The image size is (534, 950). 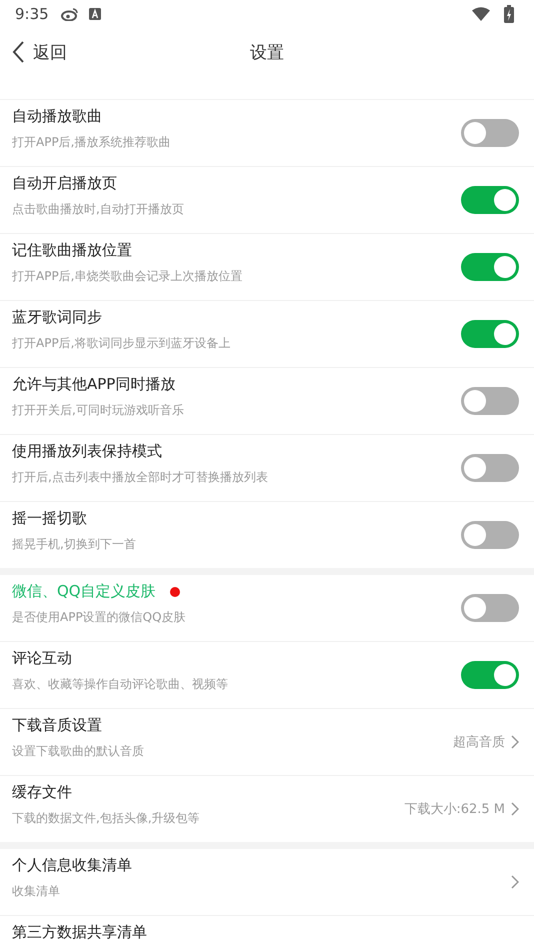 I want to click on setting-title: 蓝牙歌词同步, so click(x=57, y=317).